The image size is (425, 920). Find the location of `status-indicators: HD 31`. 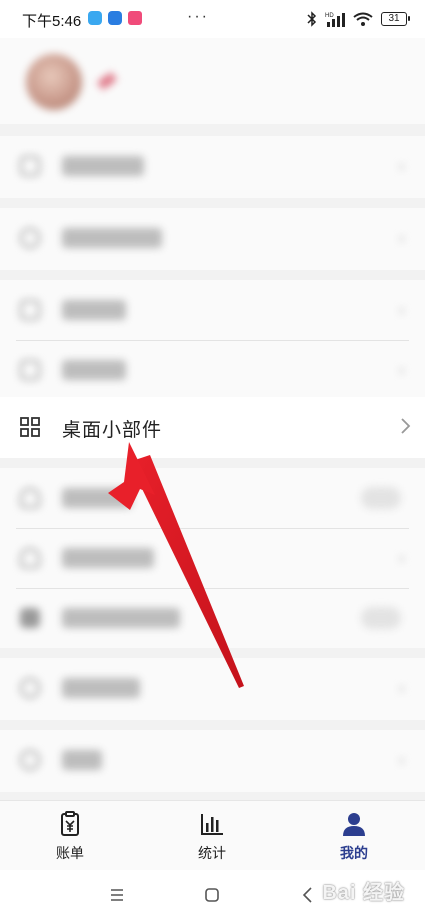

status-indicators: HD 31 is located at coordinates (358, 19).